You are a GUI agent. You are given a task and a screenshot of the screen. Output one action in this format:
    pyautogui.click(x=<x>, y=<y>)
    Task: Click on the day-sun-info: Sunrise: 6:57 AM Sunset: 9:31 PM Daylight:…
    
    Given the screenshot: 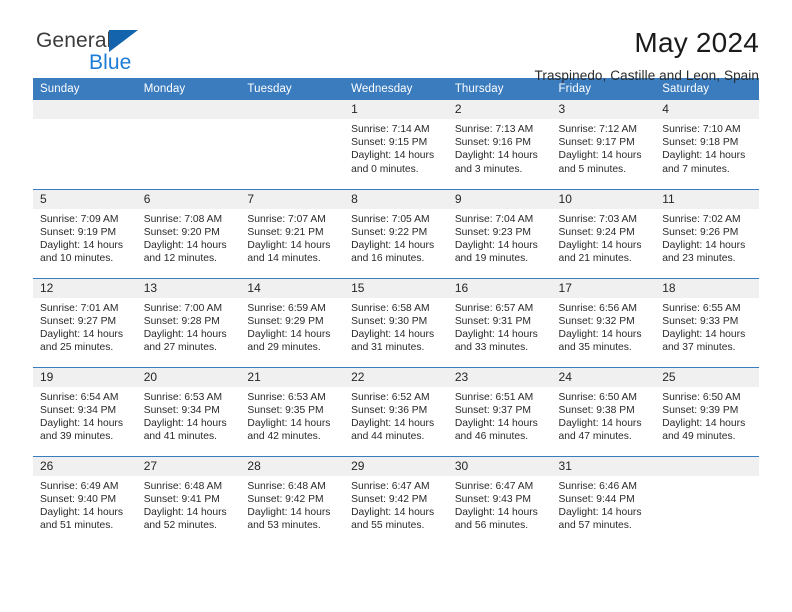 What is the action you would take?
    pyautogui.click(x=500, y=326)
    